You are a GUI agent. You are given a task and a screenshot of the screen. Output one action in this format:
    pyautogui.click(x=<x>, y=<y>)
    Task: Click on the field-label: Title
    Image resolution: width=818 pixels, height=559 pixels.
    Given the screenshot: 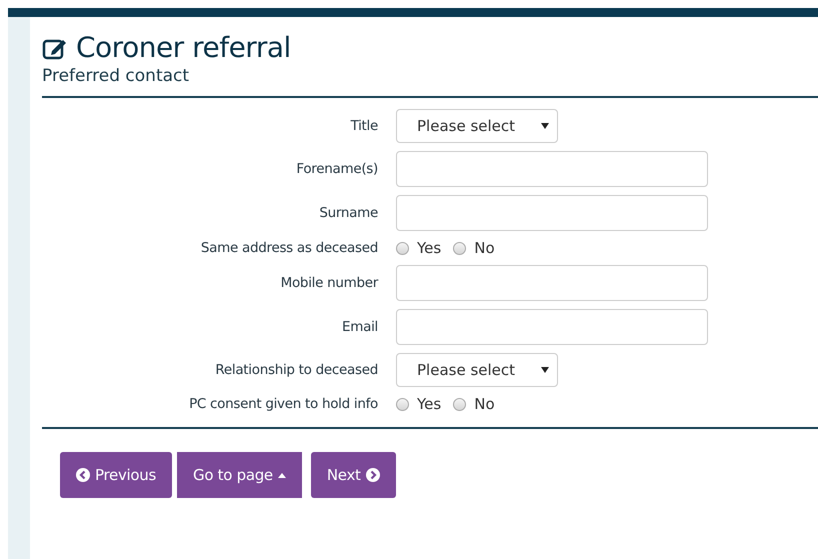 What is the action you would take?
    pyautogui.click(x=364, y=126)
    